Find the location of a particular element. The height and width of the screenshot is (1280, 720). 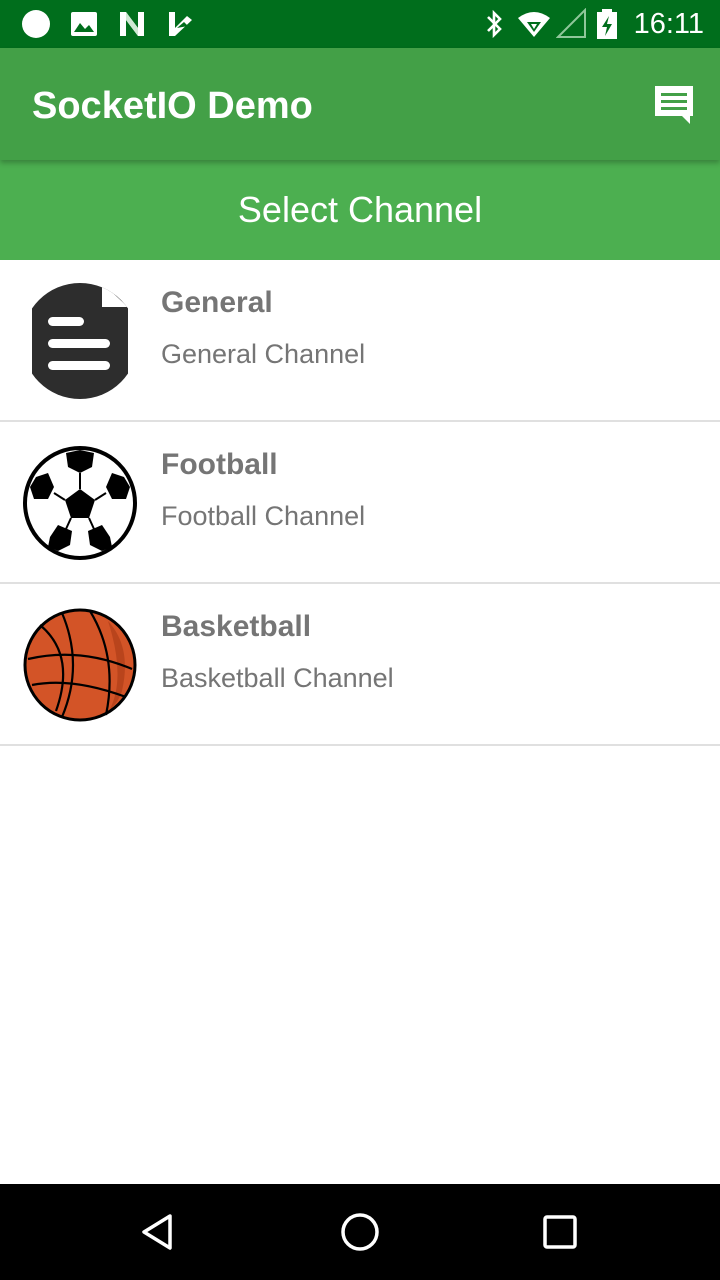

cell-signal-icon is located at coordinates (571, 23).